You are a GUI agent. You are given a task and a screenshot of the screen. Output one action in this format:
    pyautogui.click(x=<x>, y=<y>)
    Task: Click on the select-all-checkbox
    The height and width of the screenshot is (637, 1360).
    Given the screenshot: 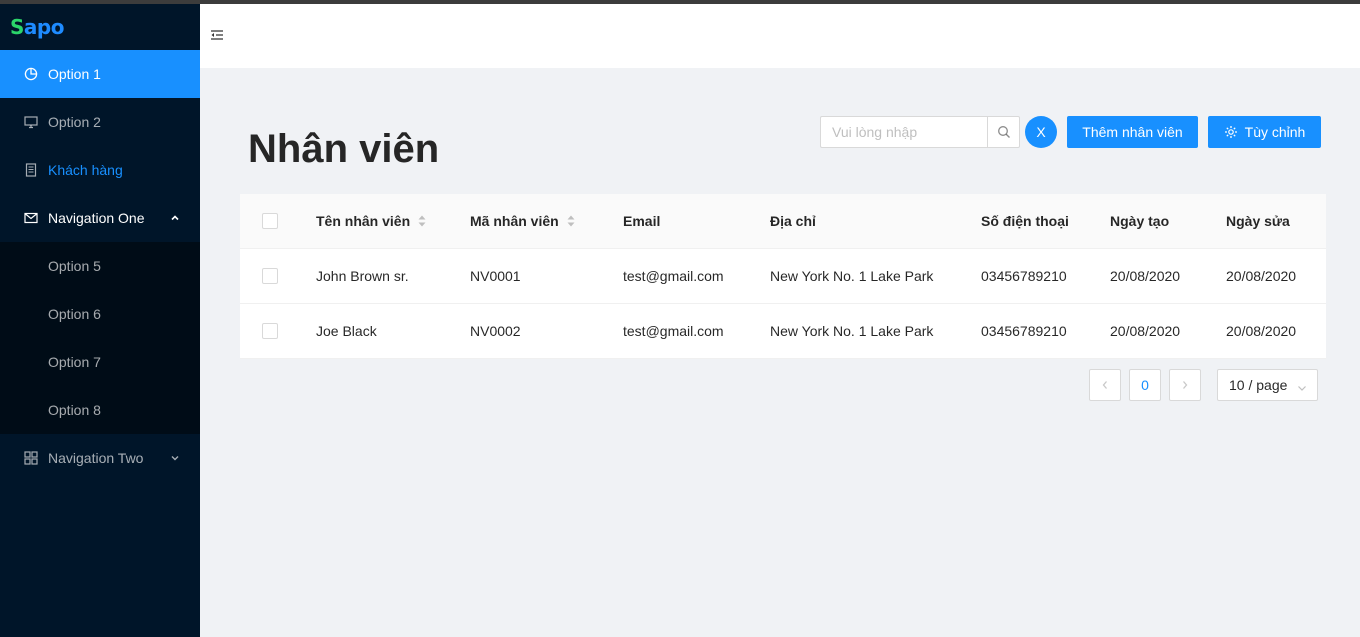 What is the action you would take?
    pyautogui.click(x=270, y=221)
    